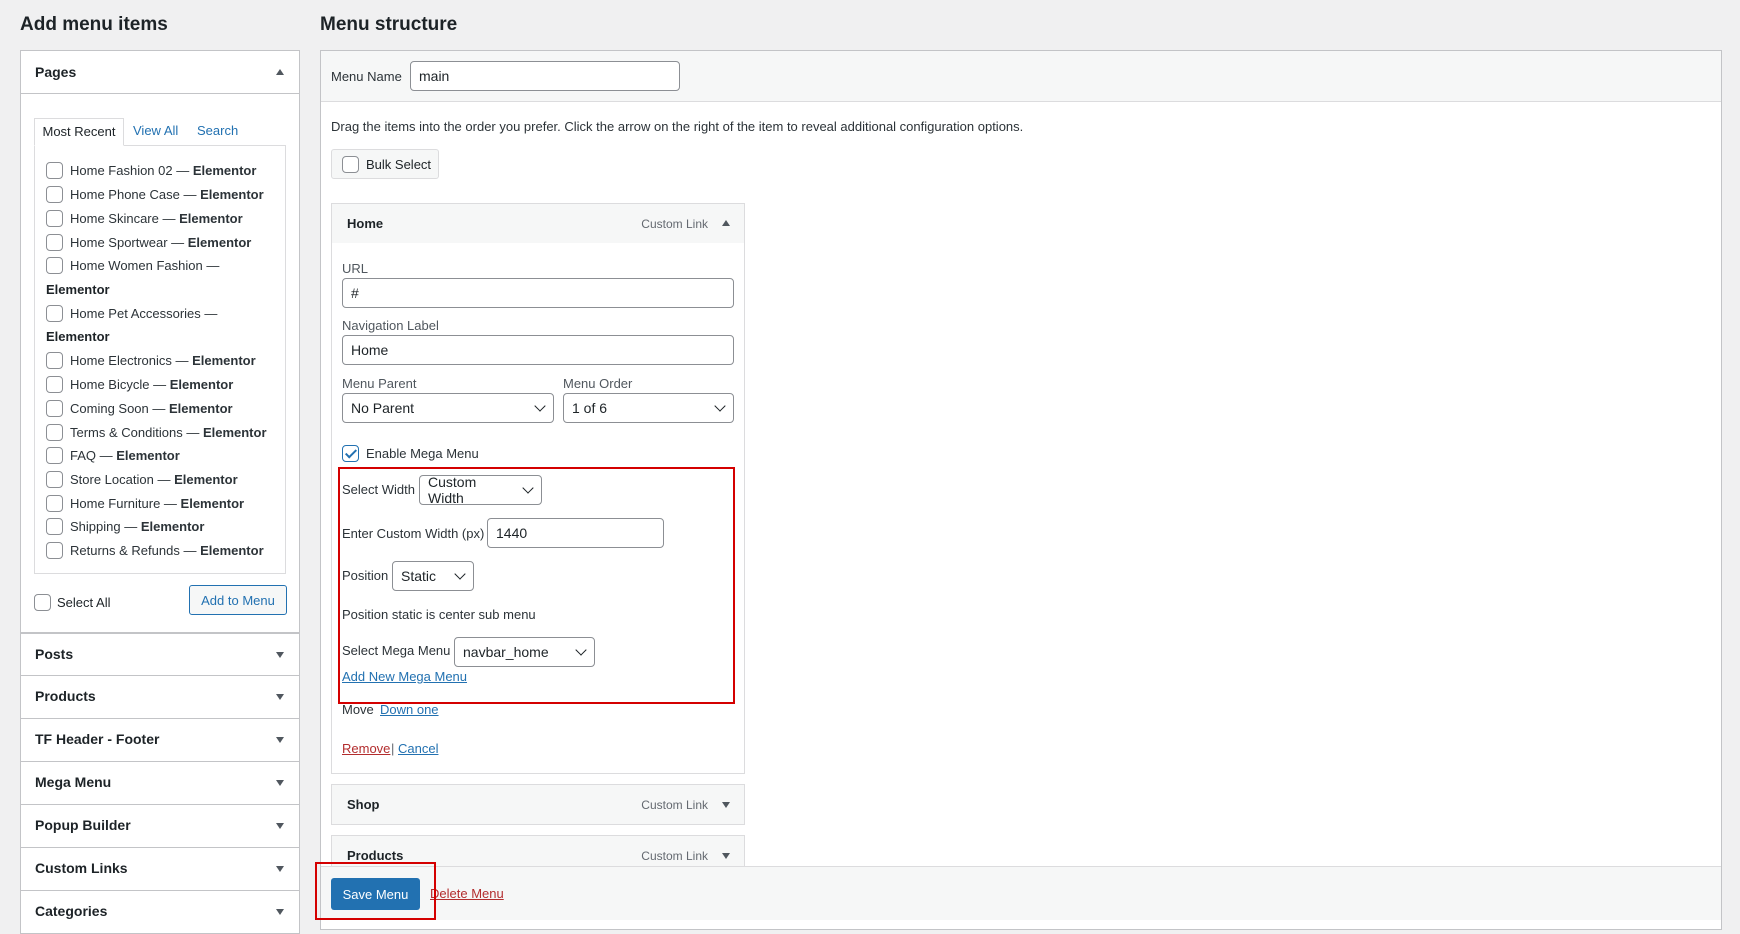 The width and height of the screenshot is (1740, 934). I want to click on pages-panel-title: Pages, so click(56, 72).